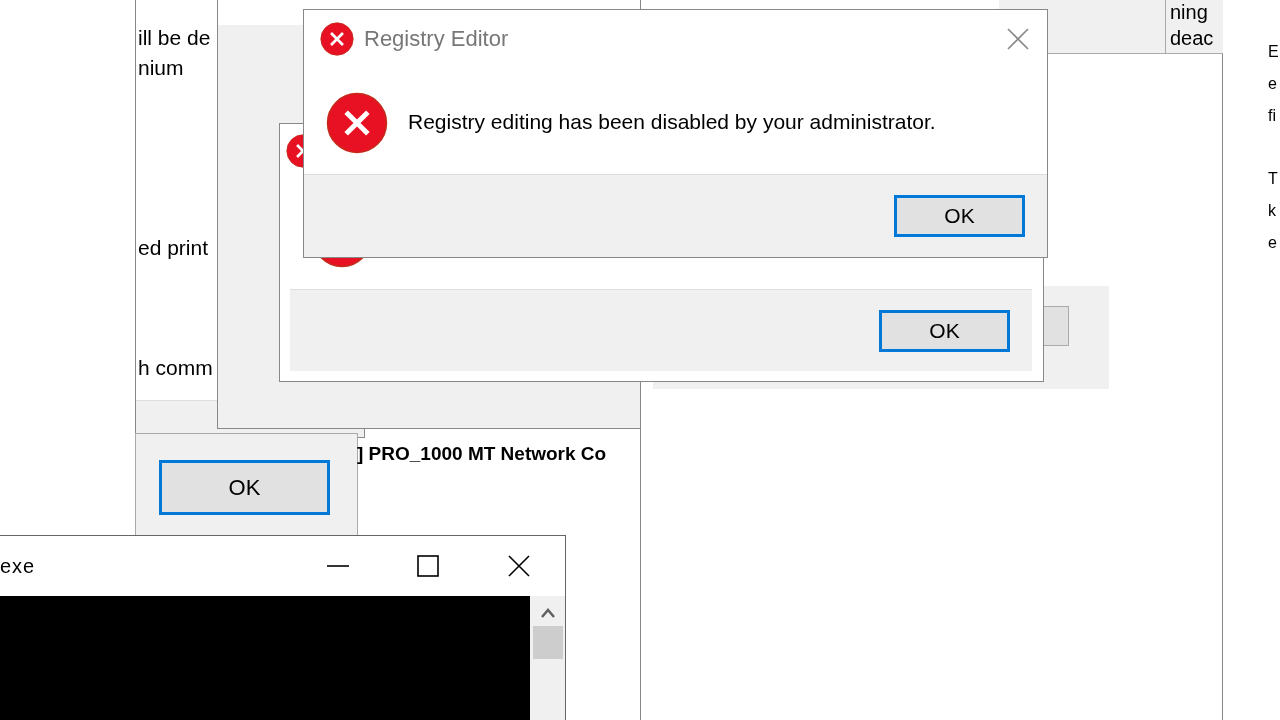  What do you see at coordinates (1272, 116) in the screenshot?
I see `window-text: fi` at bounding box center [1272, 116].